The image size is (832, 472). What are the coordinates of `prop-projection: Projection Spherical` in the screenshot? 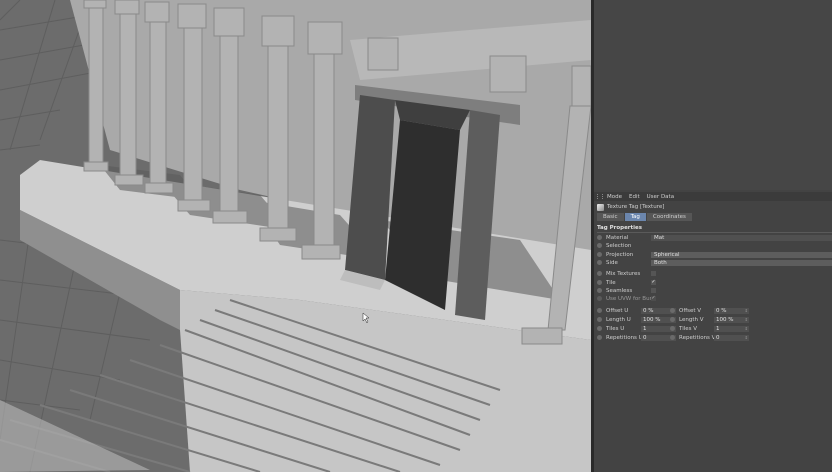 It's located at (714, 254).